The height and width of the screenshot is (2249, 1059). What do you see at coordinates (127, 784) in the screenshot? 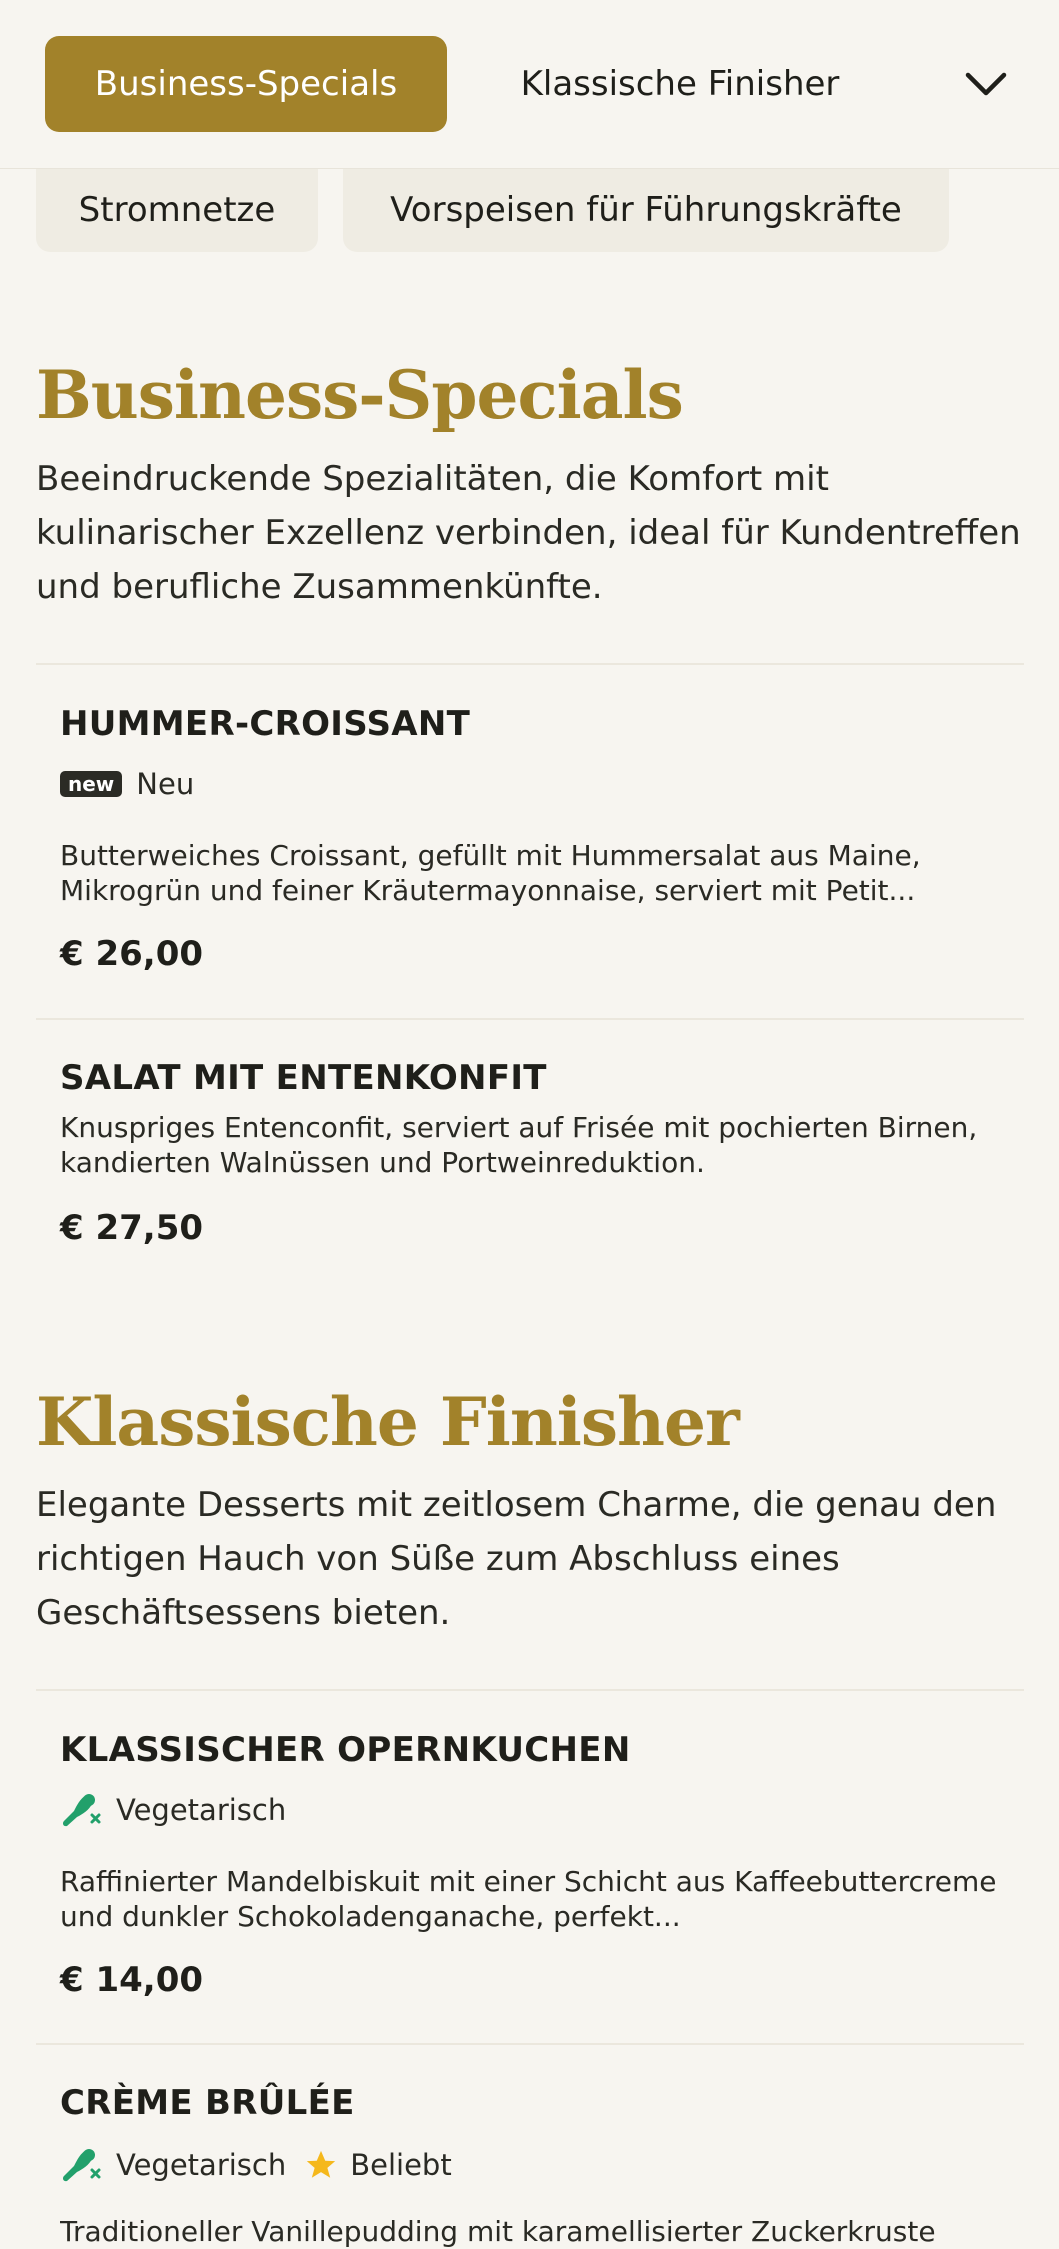
I see `item-tags: new Neu` at bounding box center [127, 784].